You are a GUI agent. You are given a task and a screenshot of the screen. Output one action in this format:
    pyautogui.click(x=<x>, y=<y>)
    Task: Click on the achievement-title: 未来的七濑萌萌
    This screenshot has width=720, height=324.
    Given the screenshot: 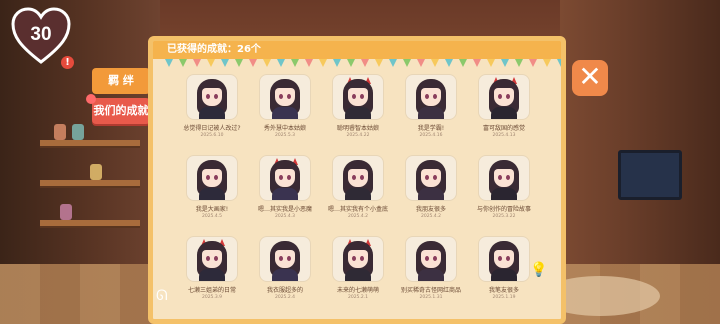 What is the action you would take?
    pyautogui.click(x=357, y=290)
    